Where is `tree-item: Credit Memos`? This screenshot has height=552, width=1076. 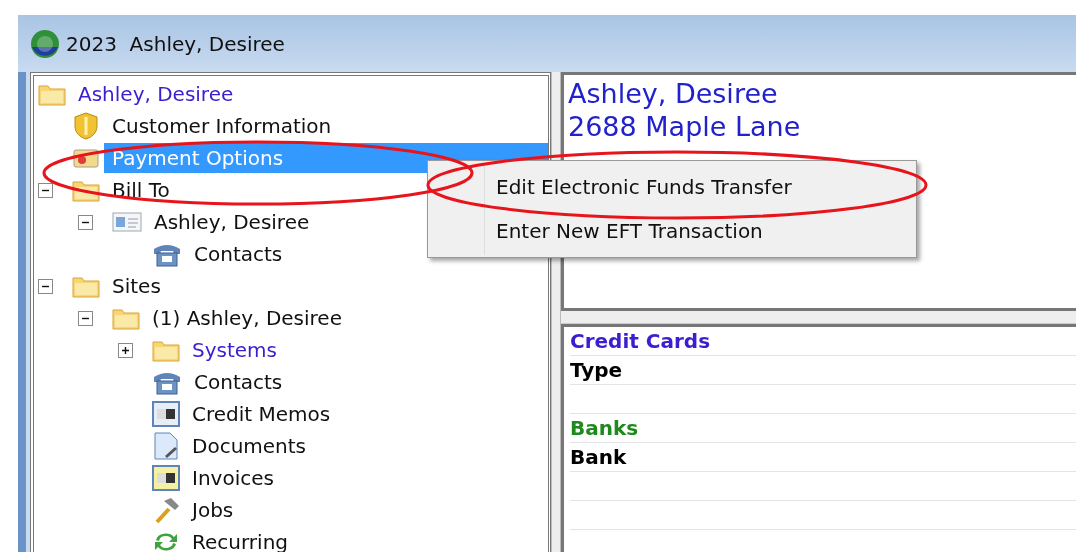 tree-item: Credit Memos is located at coordinates (261, 414).